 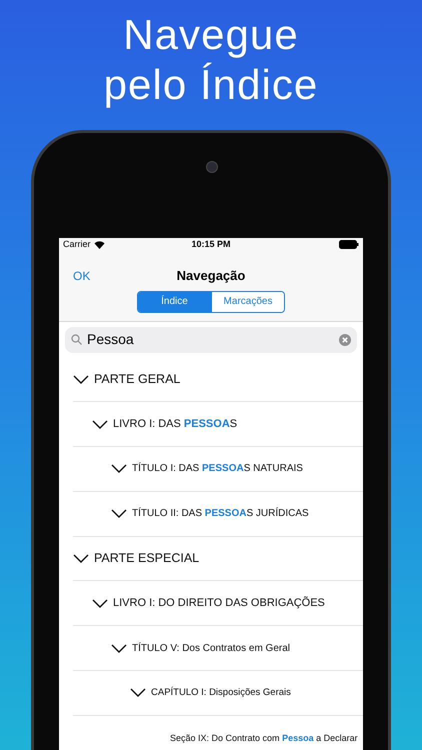 What do you see at coordinates (264, 739) in the screenshot?
I see `tree-item: Seção IX: Do Contrato com Pessoa a Declarar` at bounding box center [264, 739].